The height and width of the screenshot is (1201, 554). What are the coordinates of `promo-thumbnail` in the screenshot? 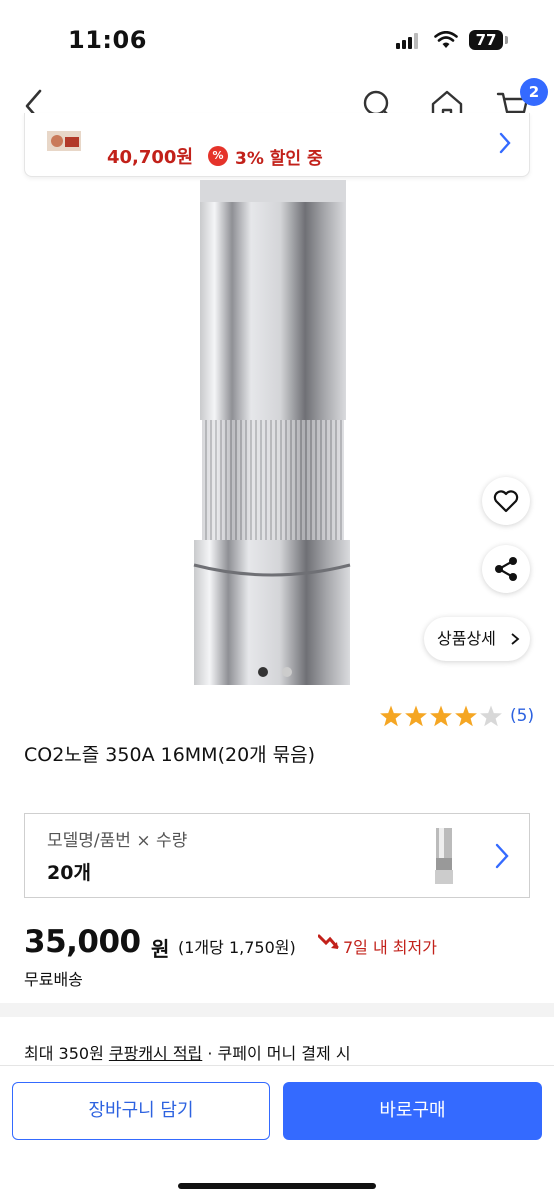 It's located at (64, 141).